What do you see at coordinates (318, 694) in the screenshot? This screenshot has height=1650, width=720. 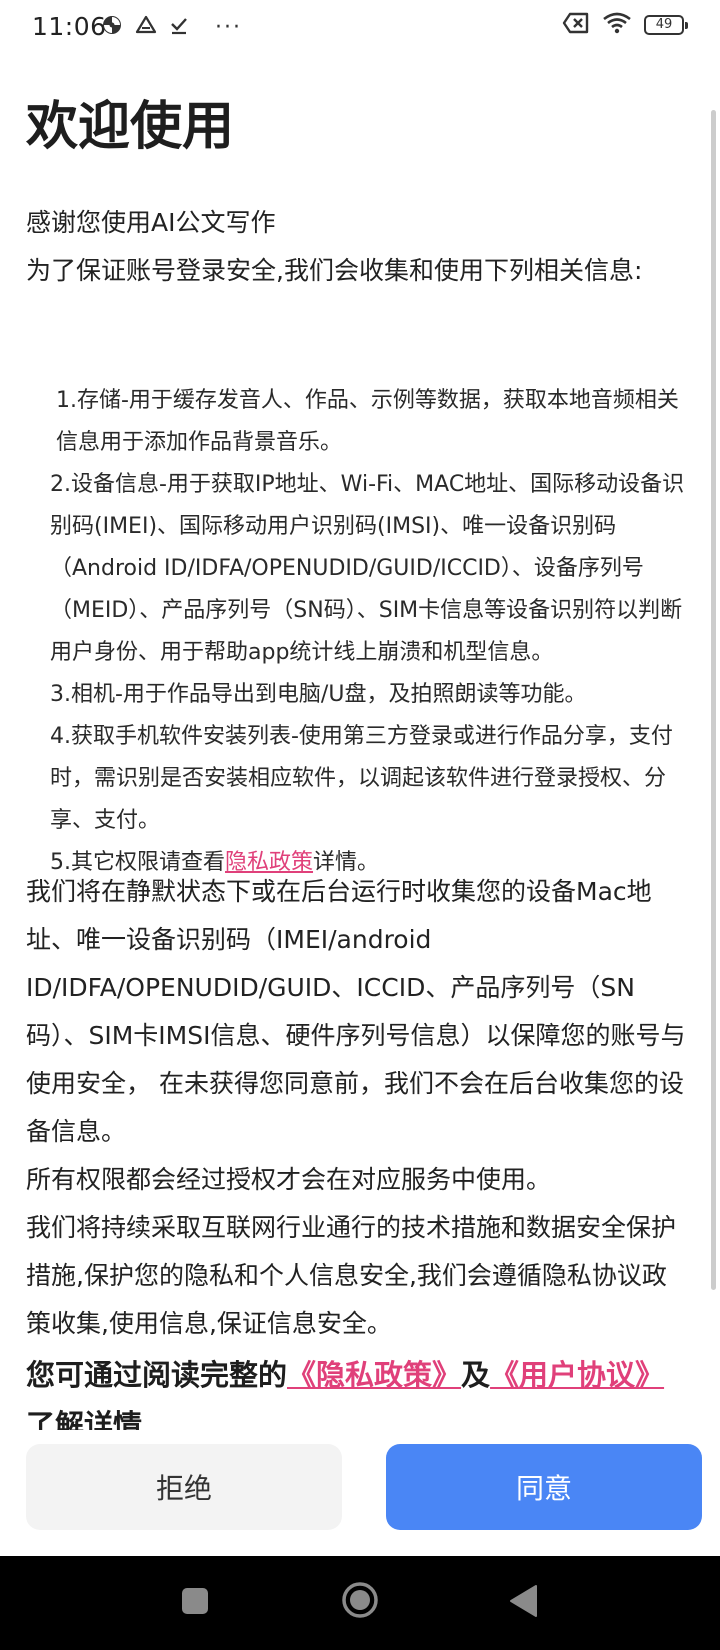 I see `permission-item-camera: 3.相机-用于作品导出到电脑/U盘，及拍照朗读等功能。` at bounding box center [318, 694].